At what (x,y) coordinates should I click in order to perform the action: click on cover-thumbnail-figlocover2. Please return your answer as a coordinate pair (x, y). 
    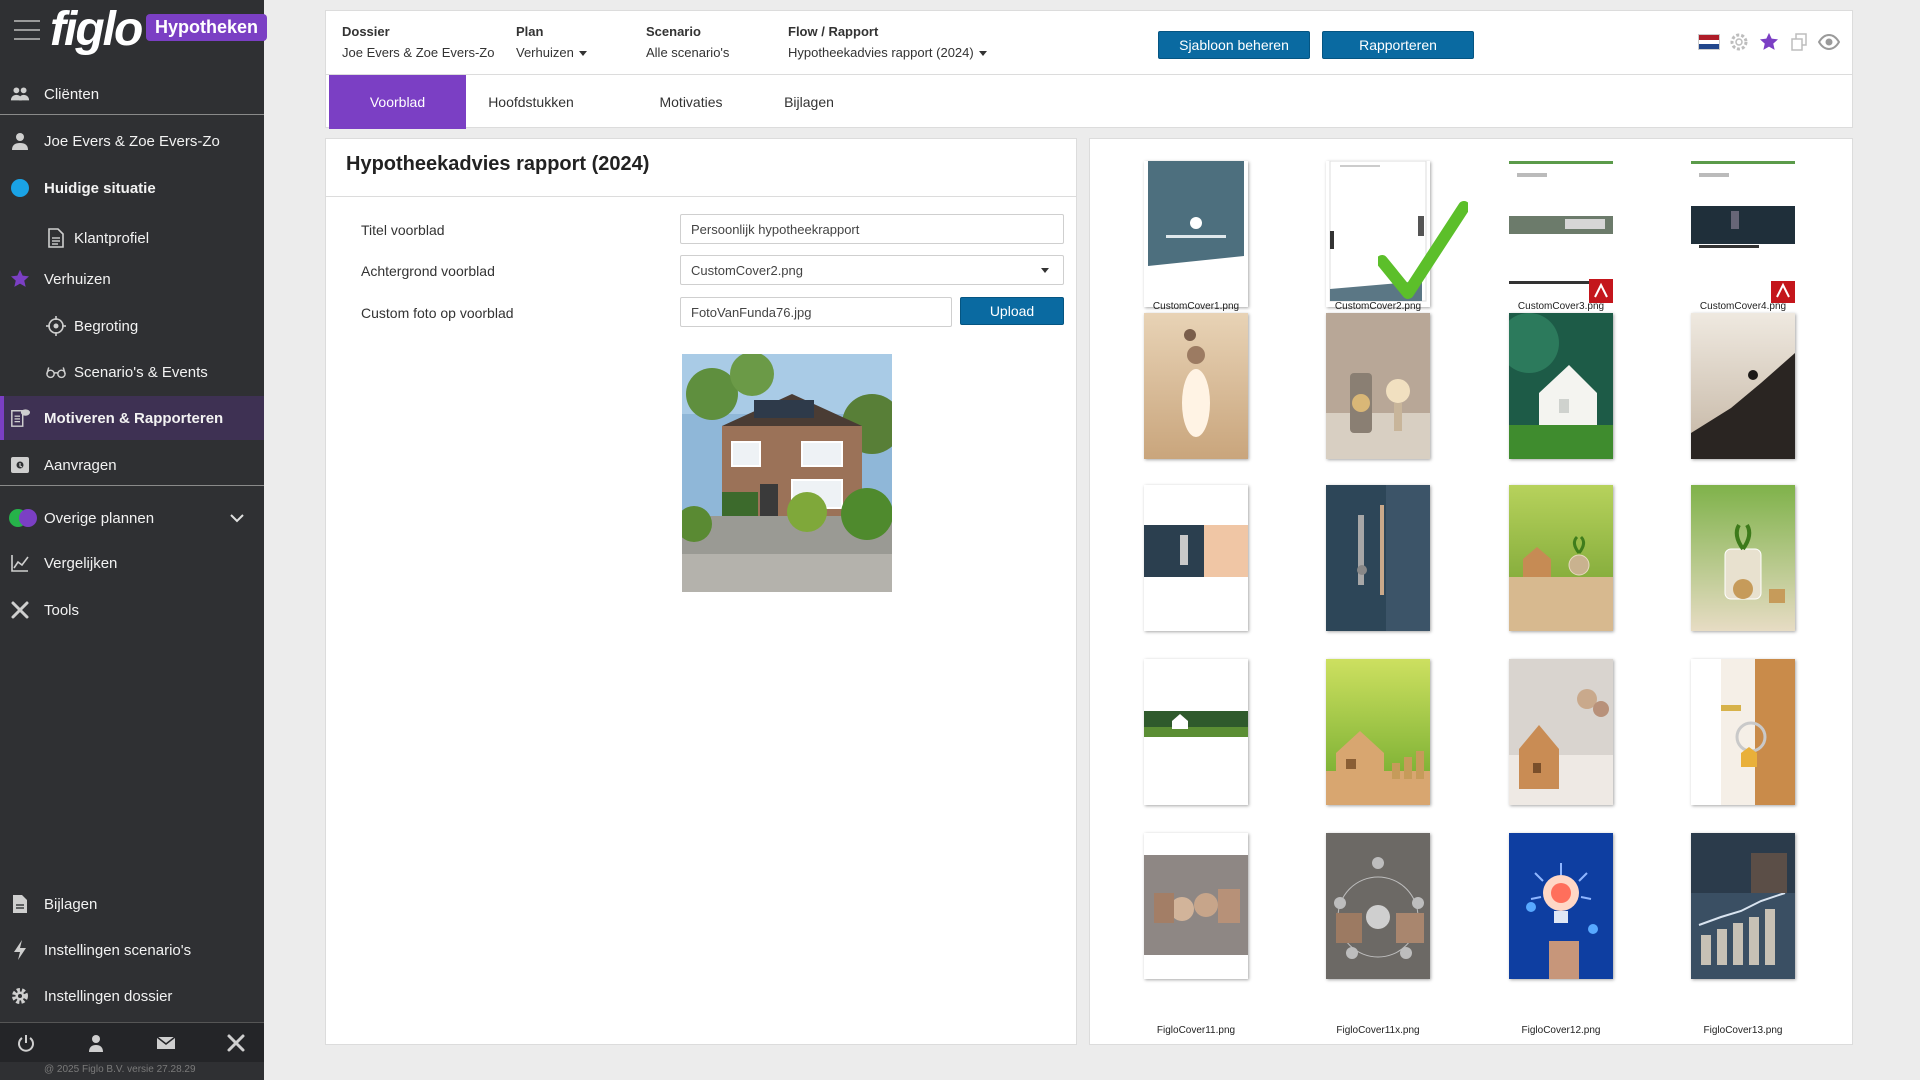
    Looking at the image, I should click on (1196, 386).